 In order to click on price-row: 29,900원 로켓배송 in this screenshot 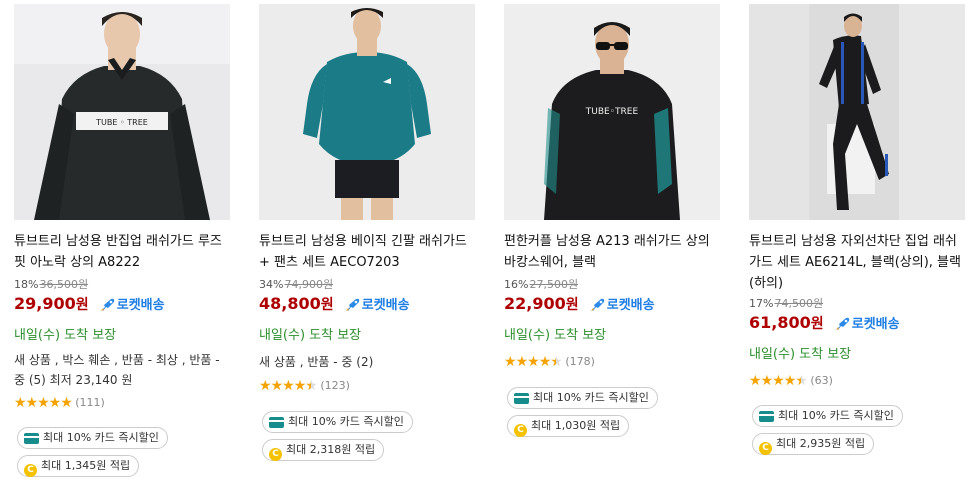, I will do `click(89, 304)`.